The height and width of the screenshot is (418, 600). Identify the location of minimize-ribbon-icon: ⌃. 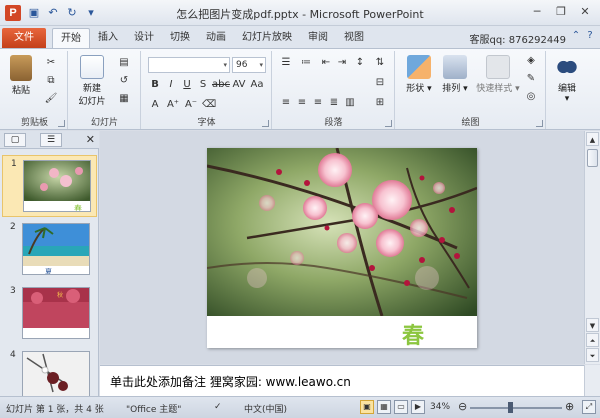
(576, 35).